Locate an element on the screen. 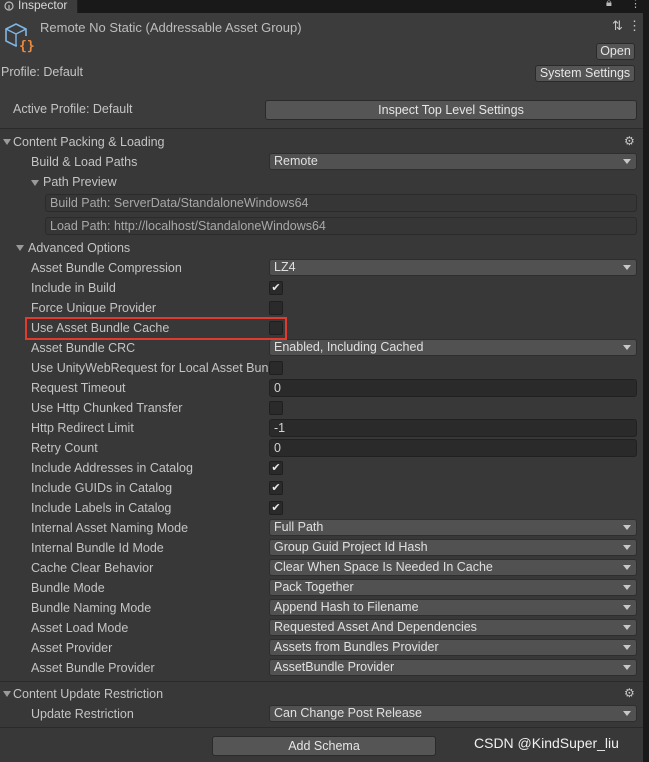 The width and height of the screenshot is (649, 762). dropdown-value: AssetBundle Provider is located at coordinates (334, 667).